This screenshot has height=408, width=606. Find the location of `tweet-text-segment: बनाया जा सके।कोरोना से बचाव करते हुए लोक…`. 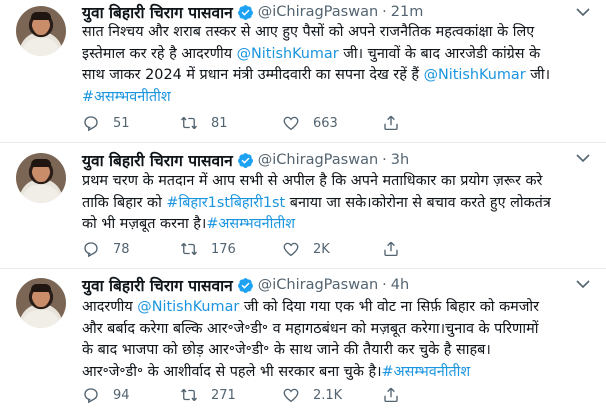

tweet-text-segment: बनाया जा सके।कोरोना से बचाव करते हुए लोक… is located at coordinates (418, 202).